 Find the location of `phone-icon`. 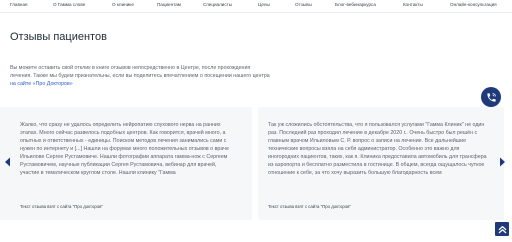

phone-icon is located at coordinates (491, 97).